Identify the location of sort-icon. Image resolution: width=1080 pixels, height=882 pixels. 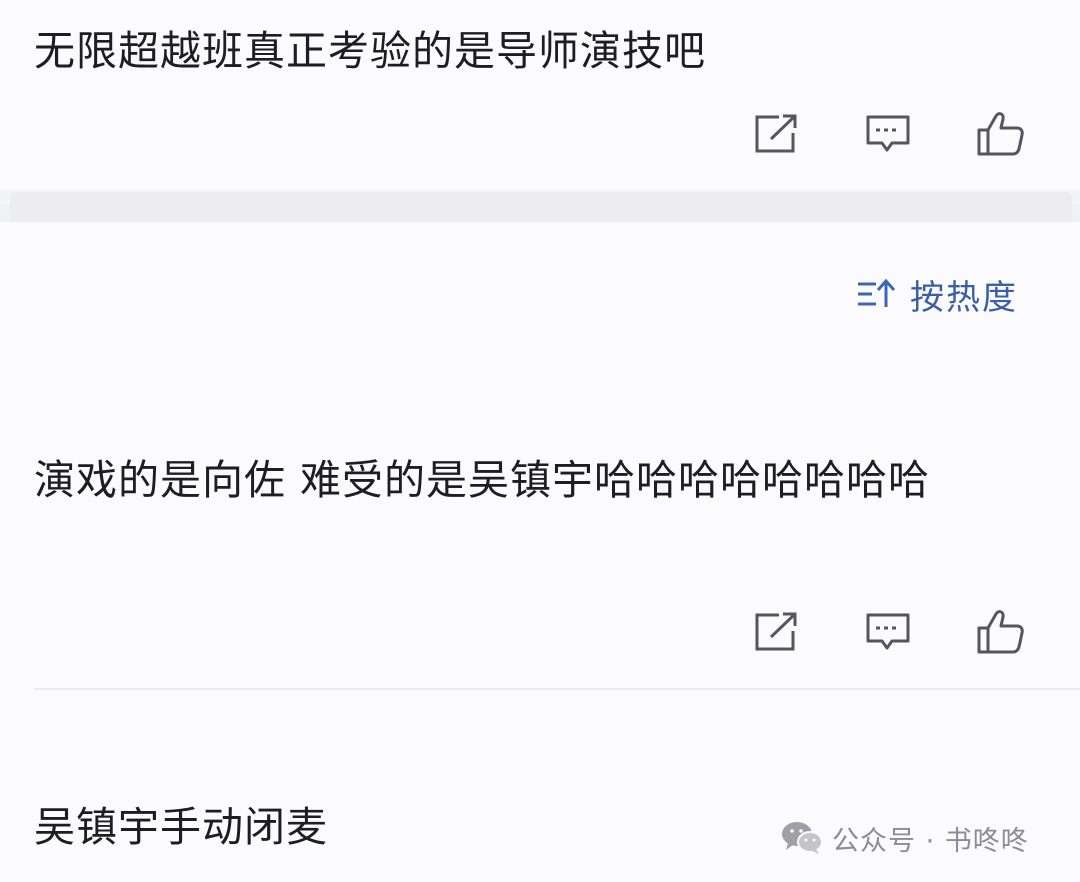
(877, 292).